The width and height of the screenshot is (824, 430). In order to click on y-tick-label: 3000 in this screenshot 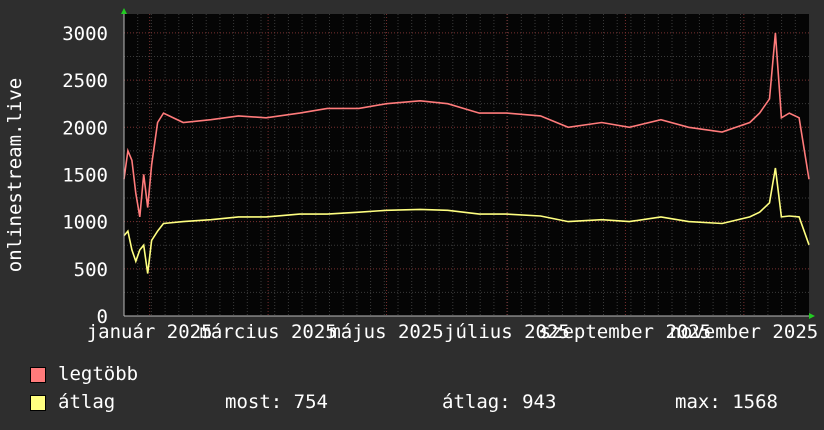, I will do `click(85, 34)`.